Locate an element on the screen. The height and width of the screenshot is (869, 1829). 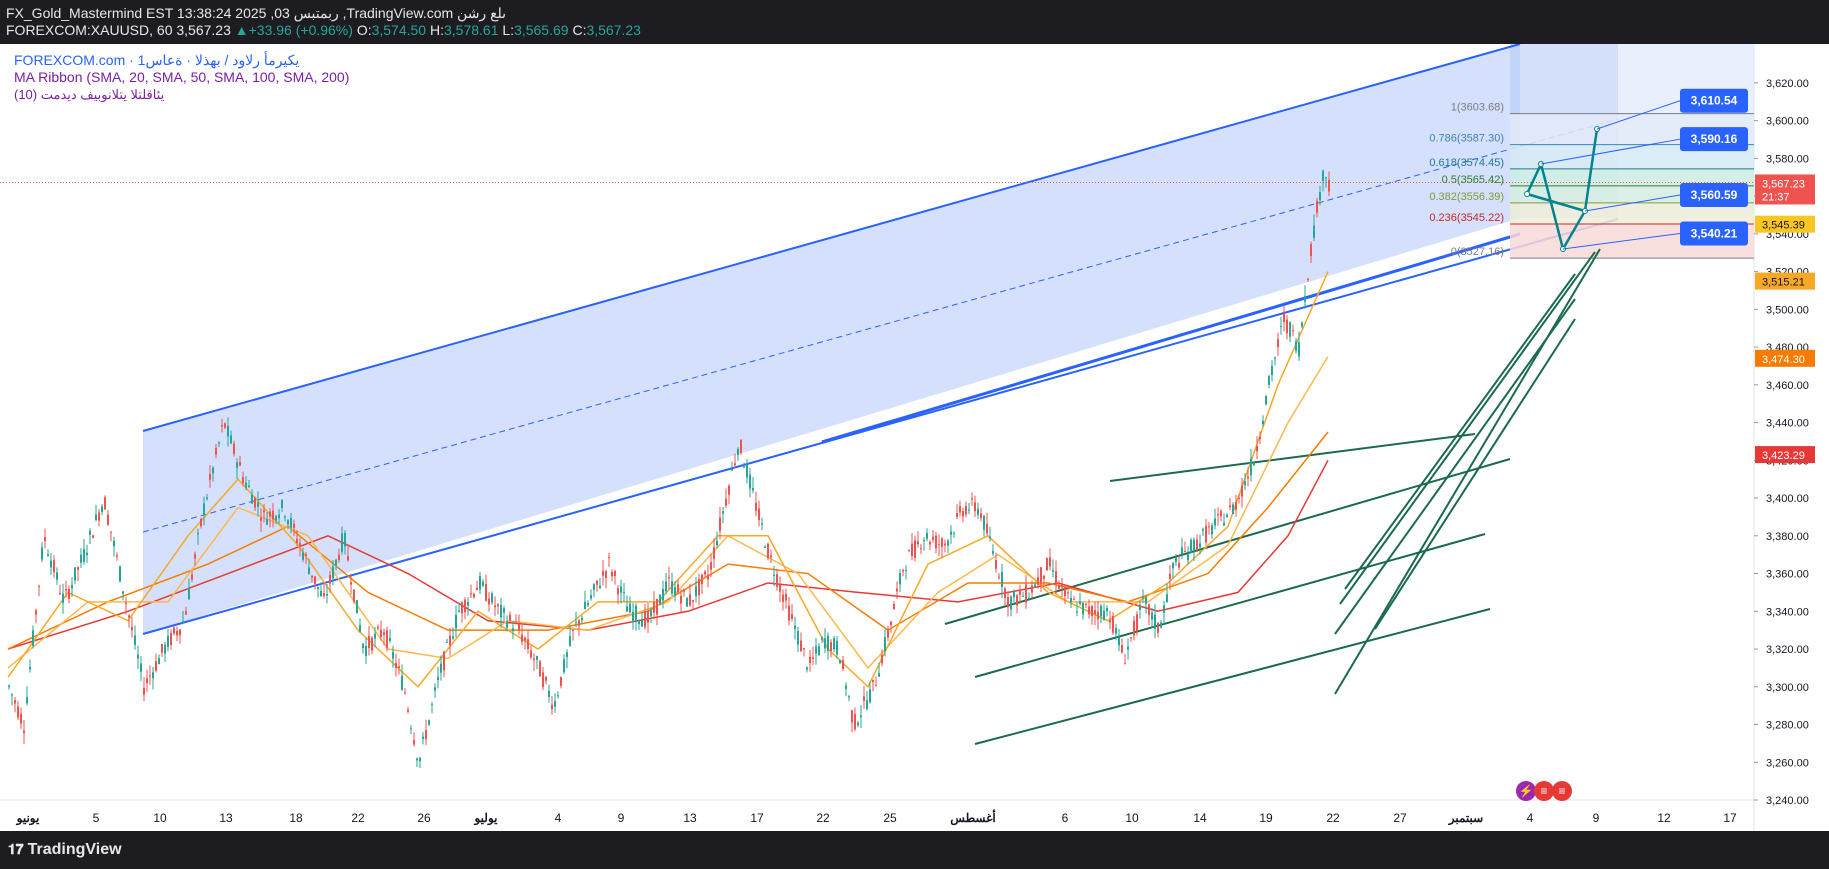
x-tick-label: 13 is located at coordinates (226, 818).